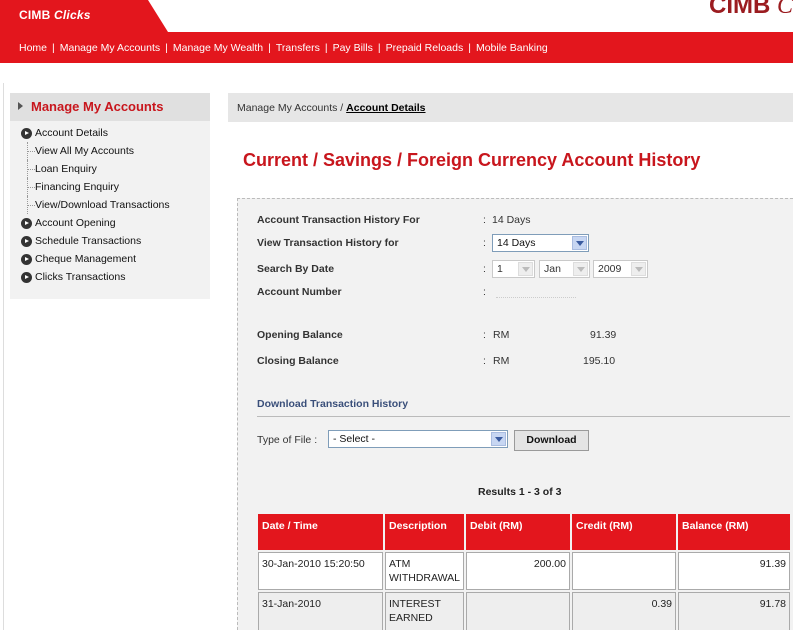  Describe the element at coordinates (501, 335) in the screenshot. I see `opening-currency: RM` at that location.